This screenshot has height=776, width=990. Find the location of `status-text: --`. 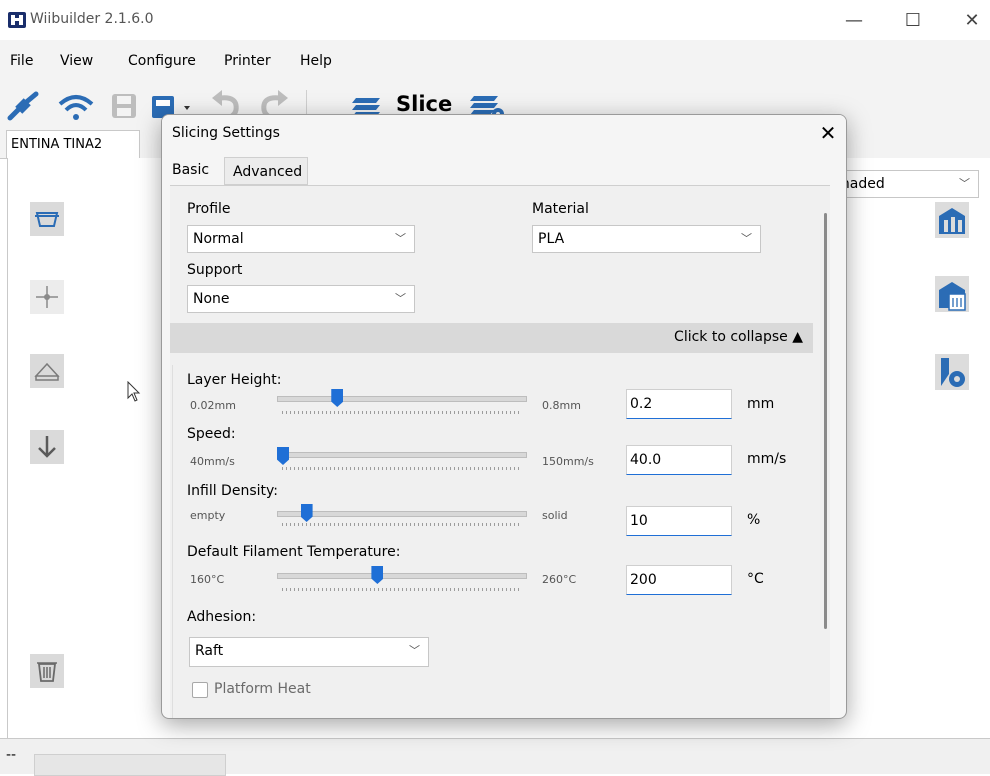

status-text: -- is located at coordinates (11, 755).